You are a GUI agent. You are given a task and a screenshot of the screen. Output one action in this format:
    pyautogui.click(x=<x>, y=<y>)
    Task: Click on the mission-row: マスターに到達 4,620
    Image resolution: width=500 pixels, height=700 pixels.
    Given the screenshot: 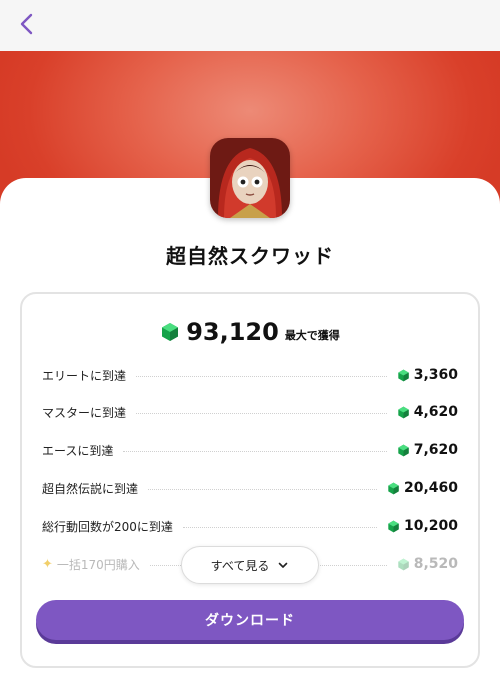 What is the action you would take?
    pyautogui.click(x=250, y=412)
    